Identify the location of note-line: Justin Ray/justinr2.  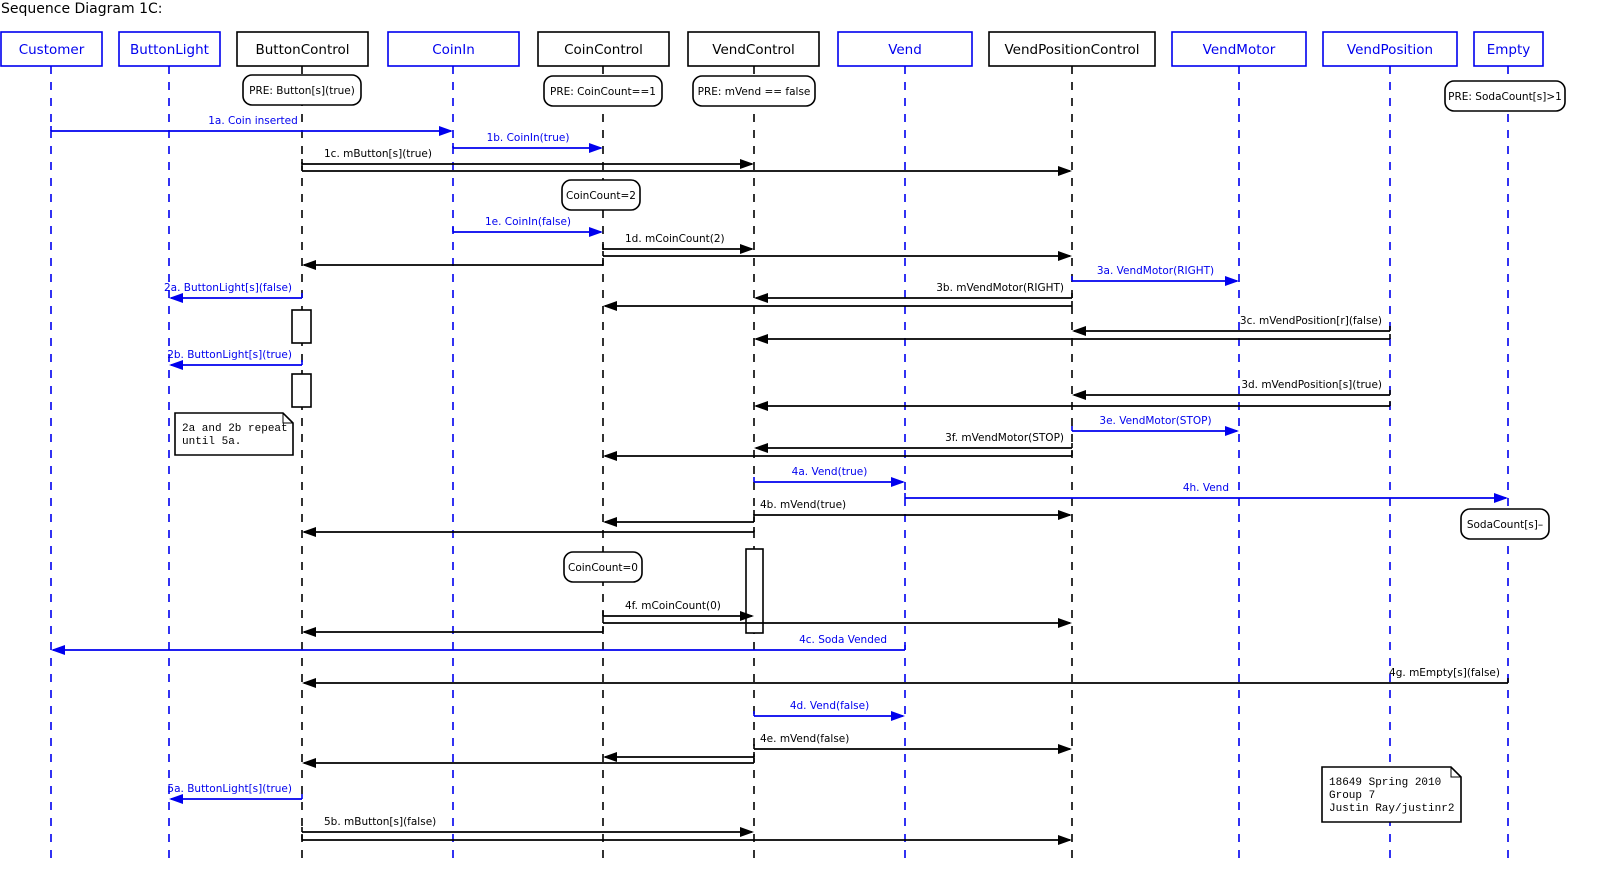
(1391, 809).